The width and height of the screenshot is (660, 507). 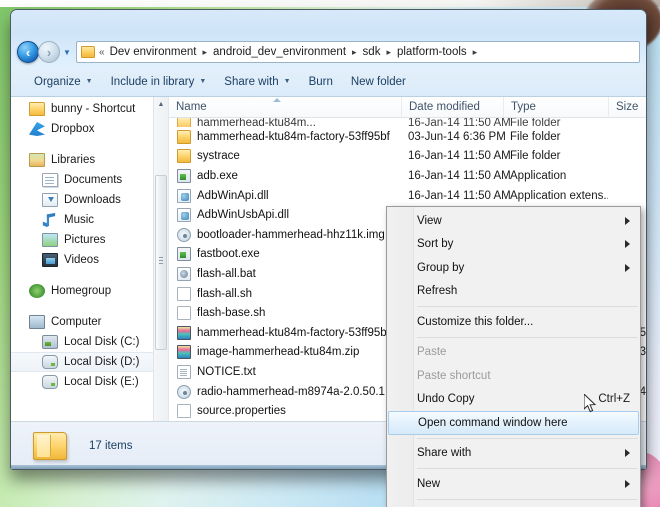 What do you see at coordinates (153, 52) in the screenshot?
I see `breadcrumb-crumb-0: Dev environment` at bounding box center [153, 52].